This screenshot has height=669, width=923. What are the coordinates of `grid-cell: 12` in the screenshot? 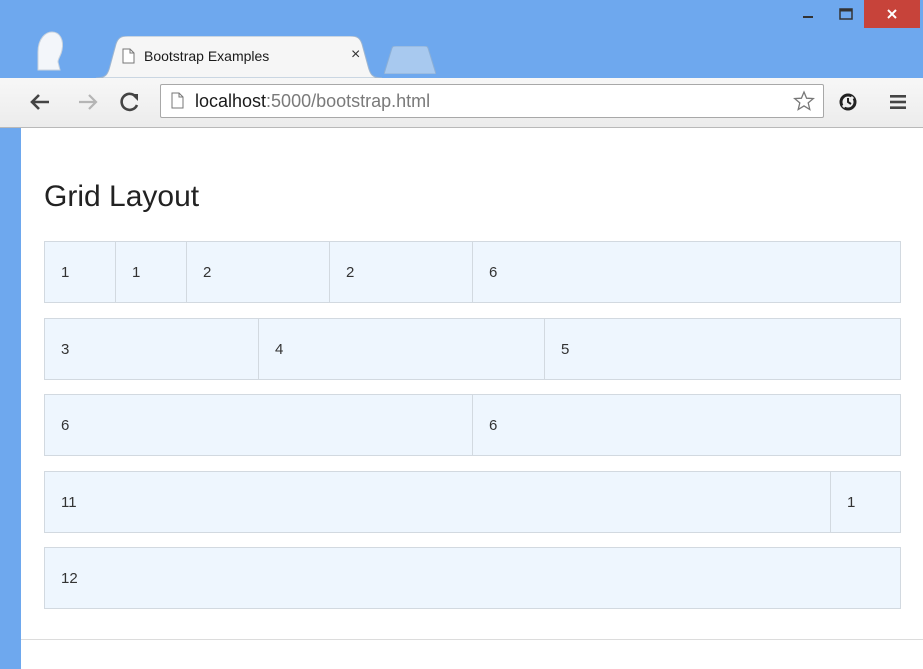 It's located at (472, 578).